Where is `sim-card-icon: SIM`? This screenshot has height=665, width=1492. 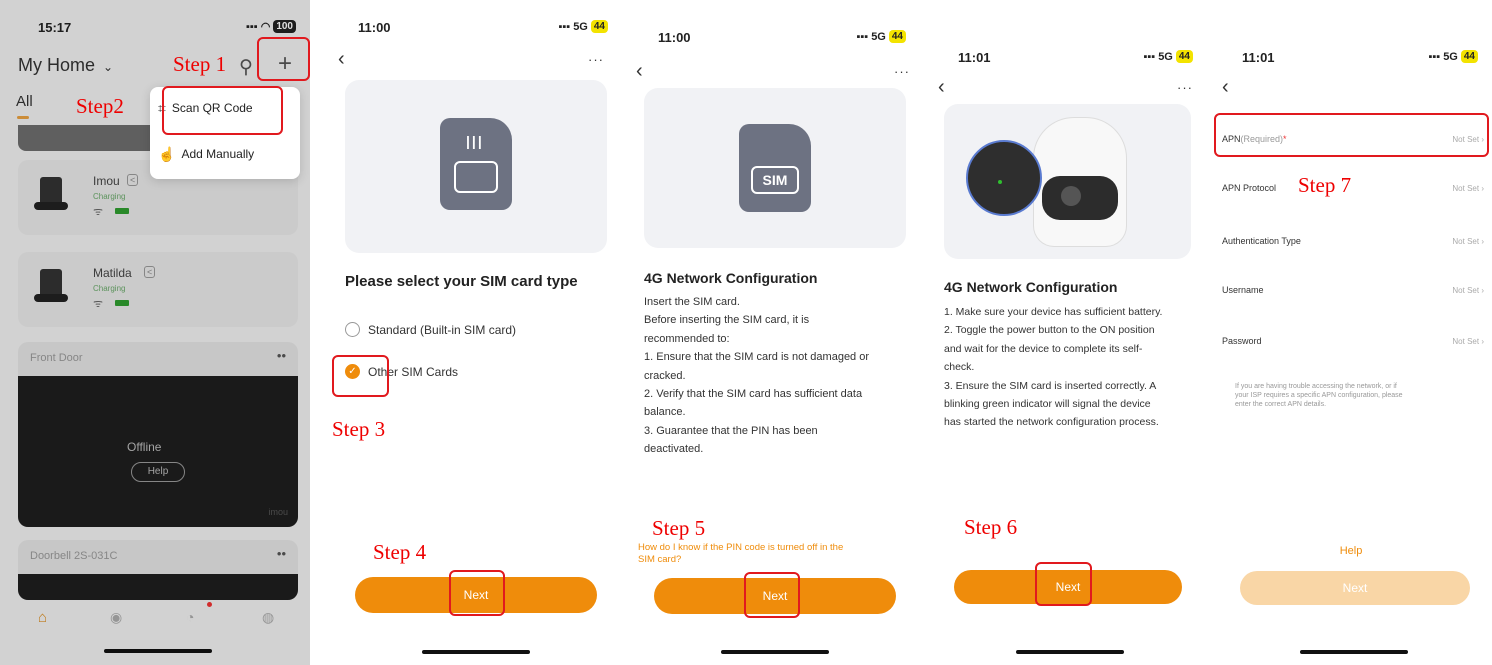
sim-card-icon: SIM is located at coordinates (775, 168).